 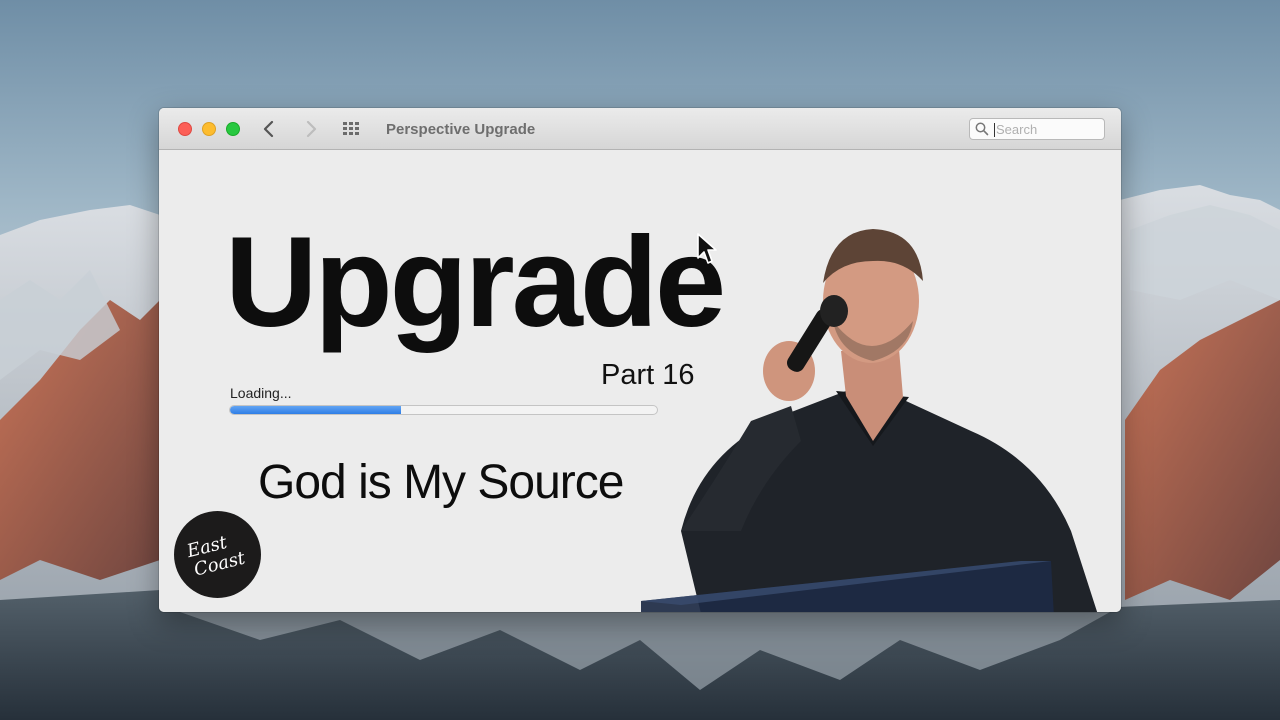 I want to click on chevron-left-icon, so click(x=268, y=129).